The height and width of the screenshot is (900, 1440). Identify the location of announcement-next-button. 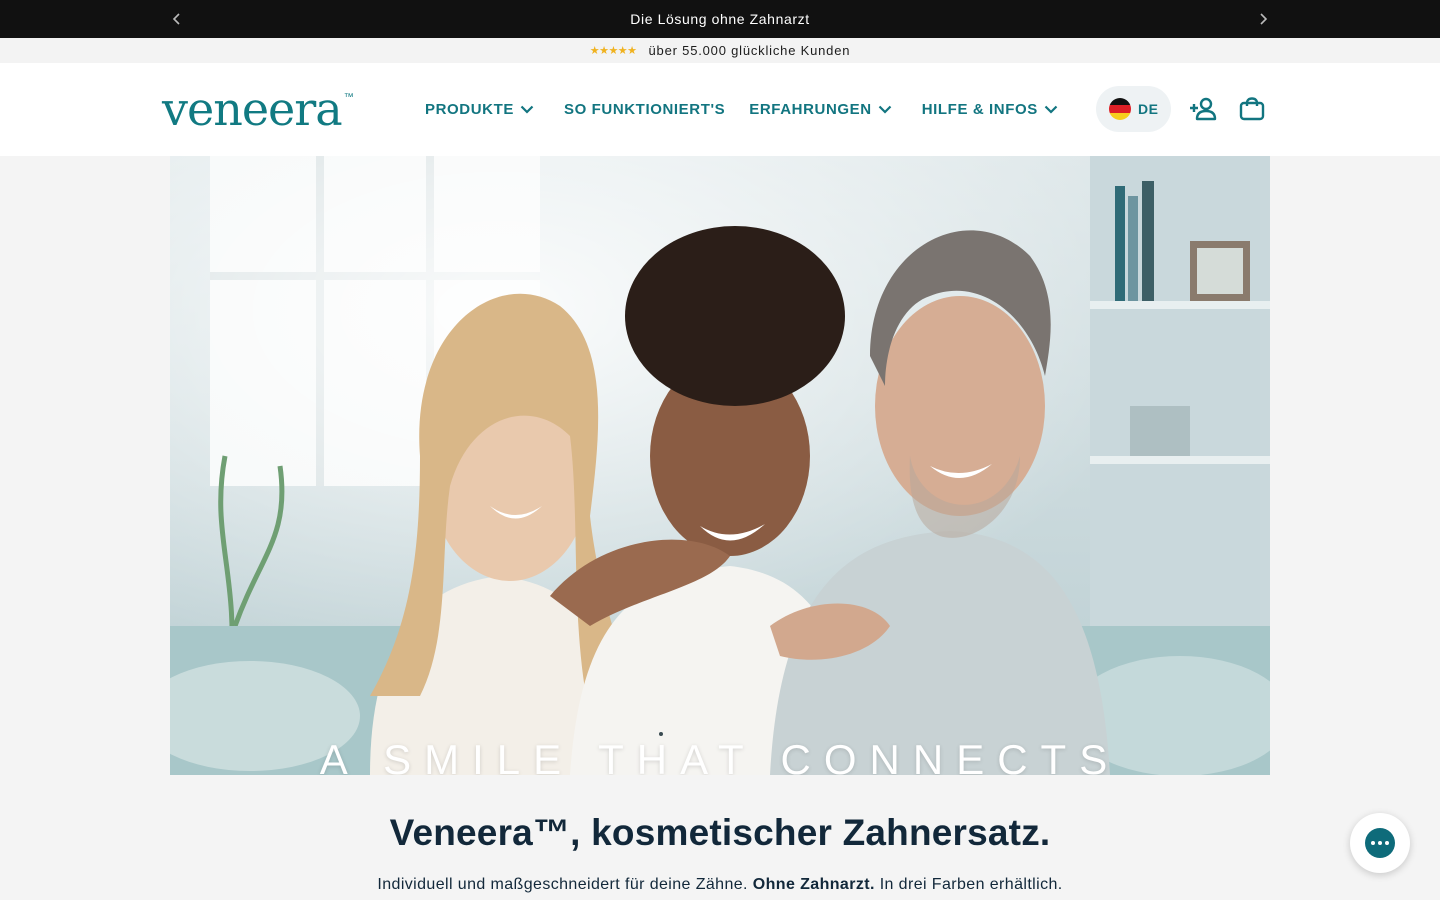
(1263, 19).